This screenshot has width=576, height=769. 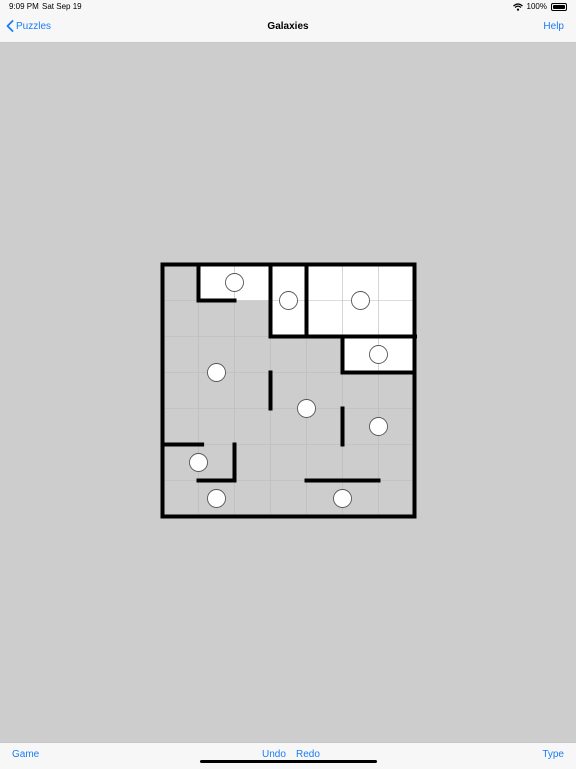 I want to click on status-indicators: 100%, so click(x=539, y=6).